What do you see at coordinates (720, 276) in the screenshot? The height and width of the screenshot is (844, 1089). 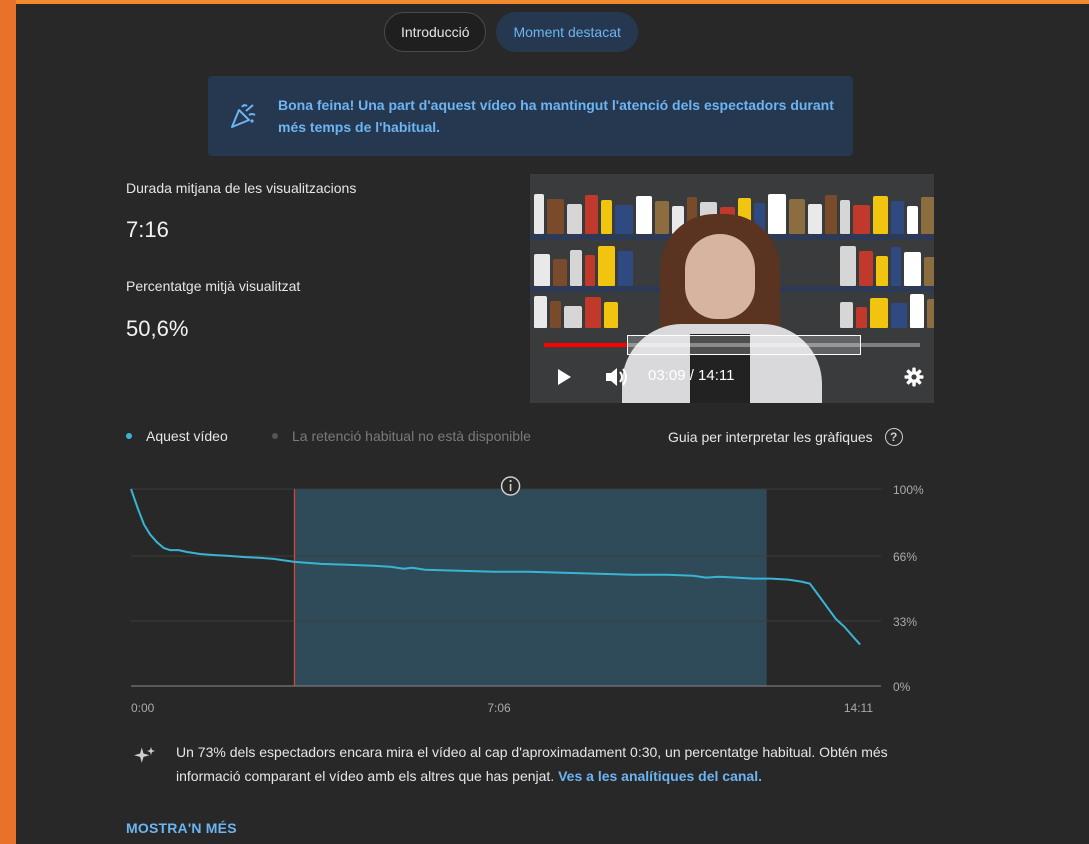 I see `person-face` at bounding box center [720, 276].